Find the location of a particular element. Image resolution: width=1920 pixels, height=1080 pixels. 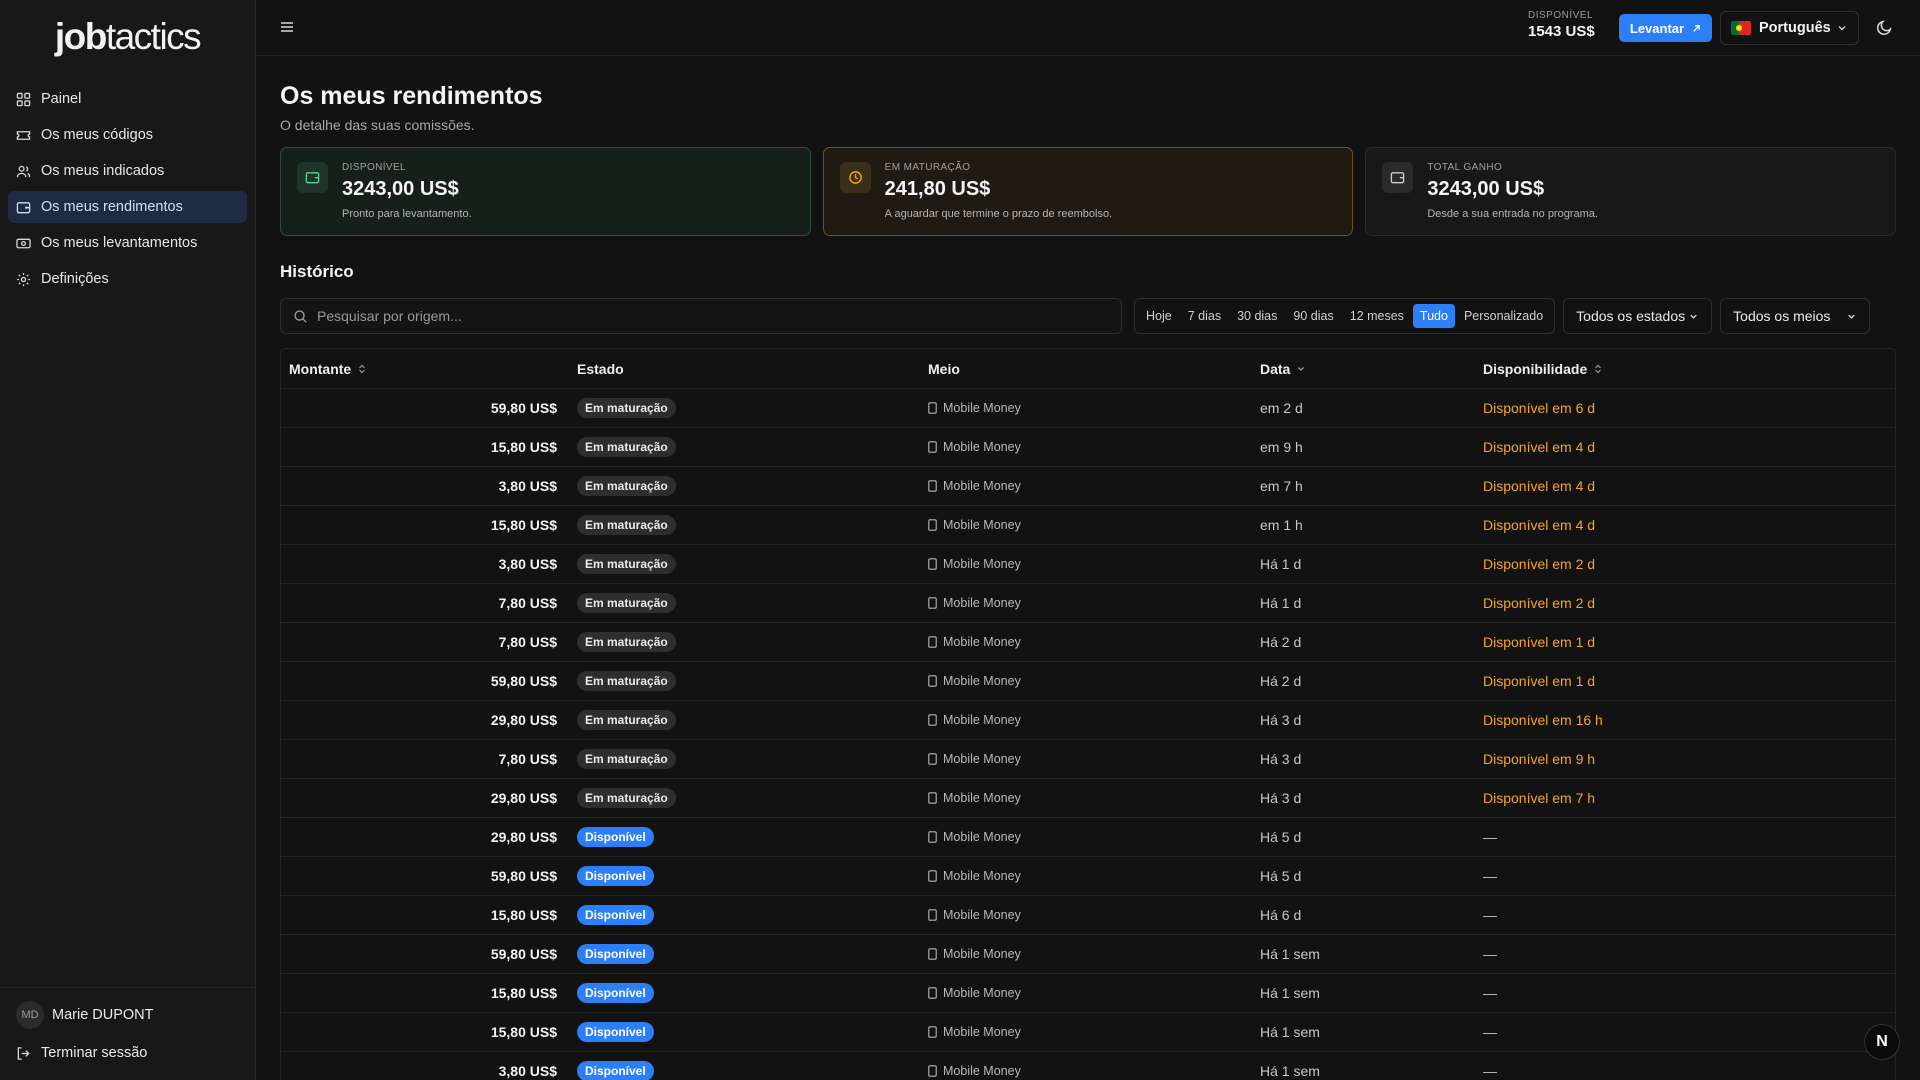

table-row: 59,80 US$ Disponível Mobile Money Há 1 sem — is located at coordinates (1088, 954).